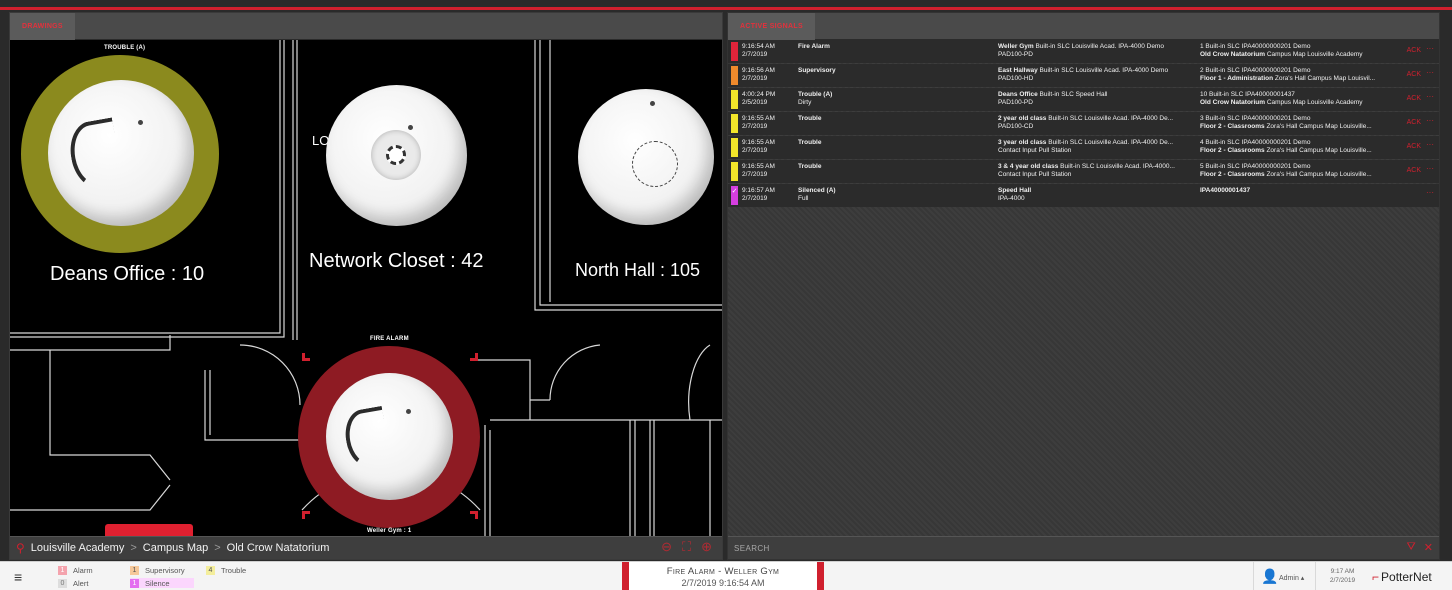 The height and width of the screenshot is (590, 1452). Describe the element at coordinates (686, 547) in the screenshot. I see `fit-screen-icon: ⛶` at that location.